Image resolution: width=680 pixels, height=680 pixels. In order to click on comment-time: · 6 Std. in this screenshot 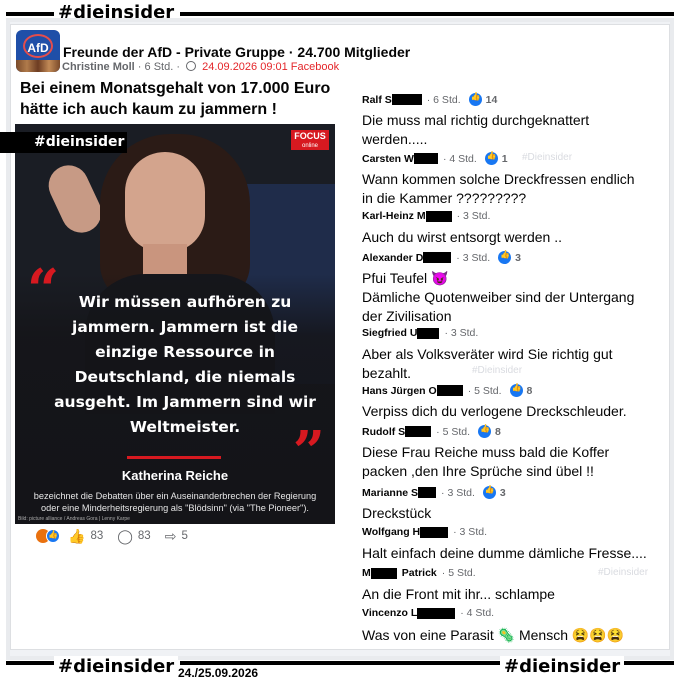, I will do `click(444, 100)`.